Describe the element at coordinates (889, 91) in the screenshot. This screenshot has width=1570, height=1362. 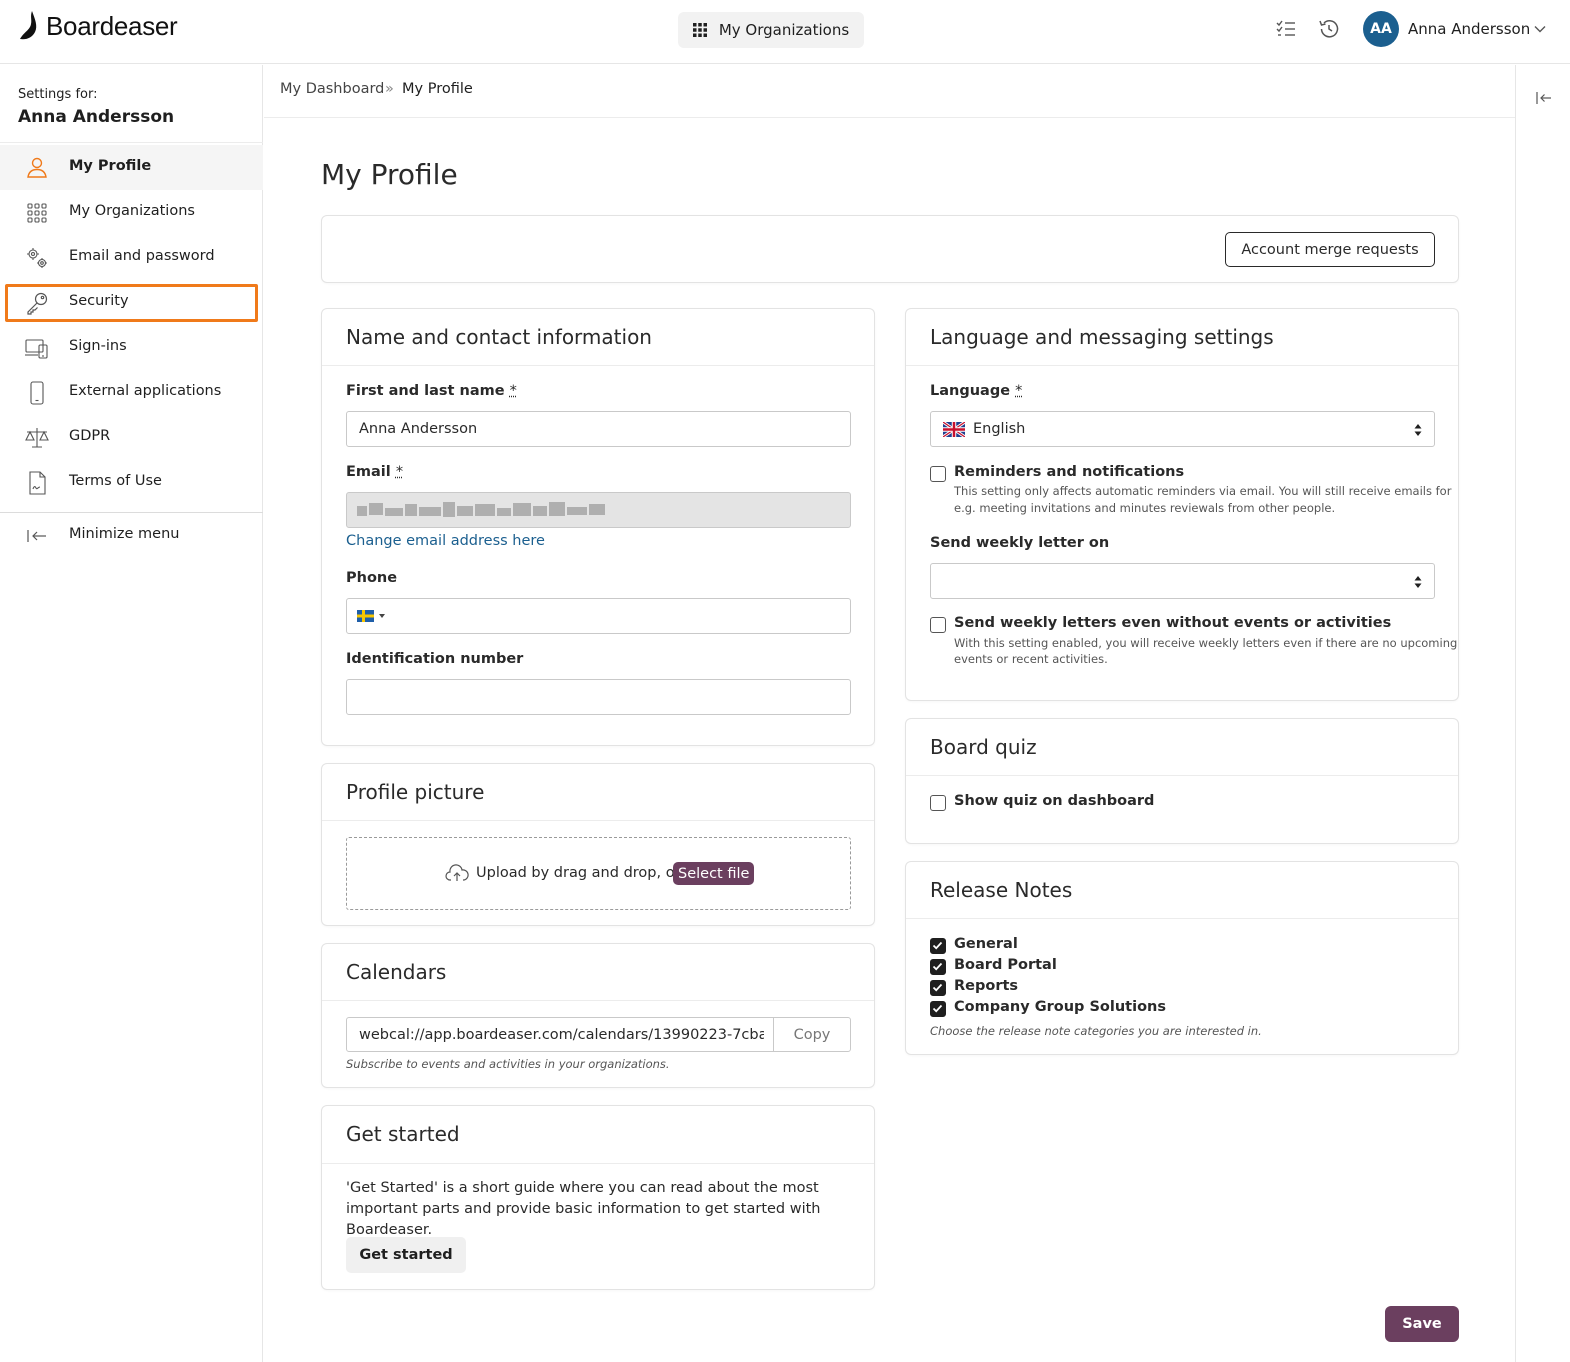
I see `breadcrumb: My Dashboard » My Profile` at that location.